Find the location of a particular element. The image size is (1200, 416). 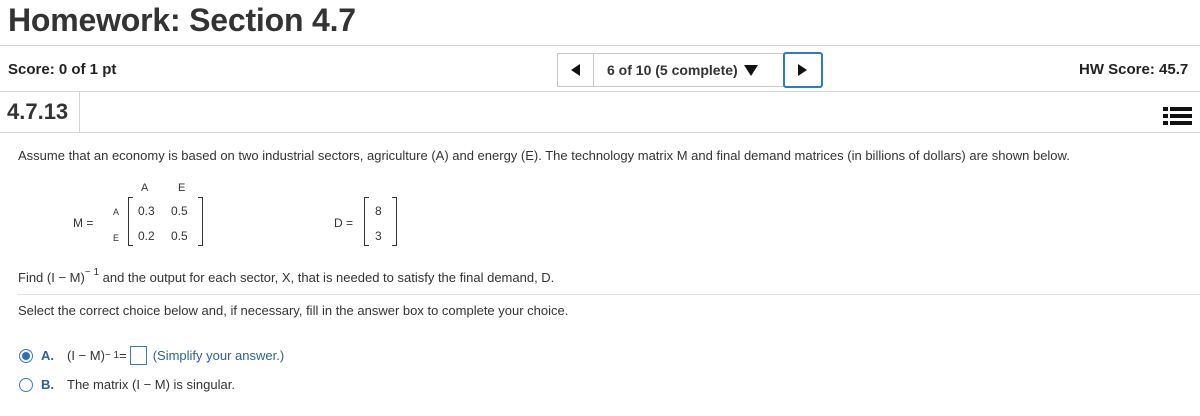

matrix-m-col-header: A is located at coordinates (145, 188).